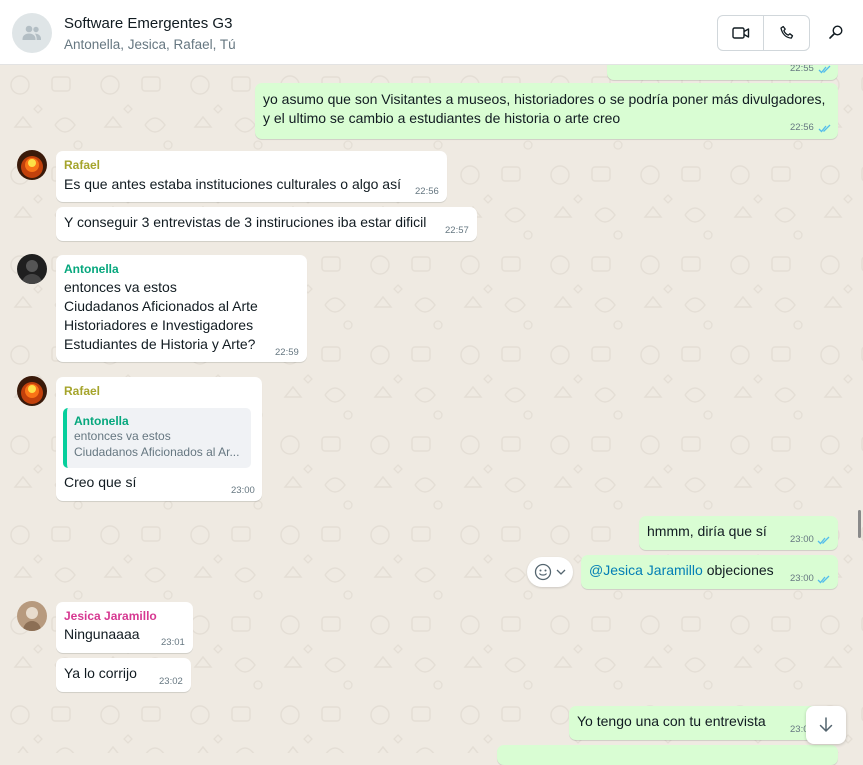 This screenshot has width=863, height=765. I want to click on message-text: @Jesica Jaramillo objeciones, so click(681, 570).